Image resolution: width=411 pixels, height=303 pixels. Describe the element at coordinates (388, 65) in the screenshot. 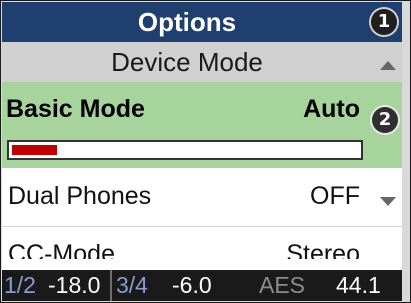

I see `scroll-up-icon` at that location.